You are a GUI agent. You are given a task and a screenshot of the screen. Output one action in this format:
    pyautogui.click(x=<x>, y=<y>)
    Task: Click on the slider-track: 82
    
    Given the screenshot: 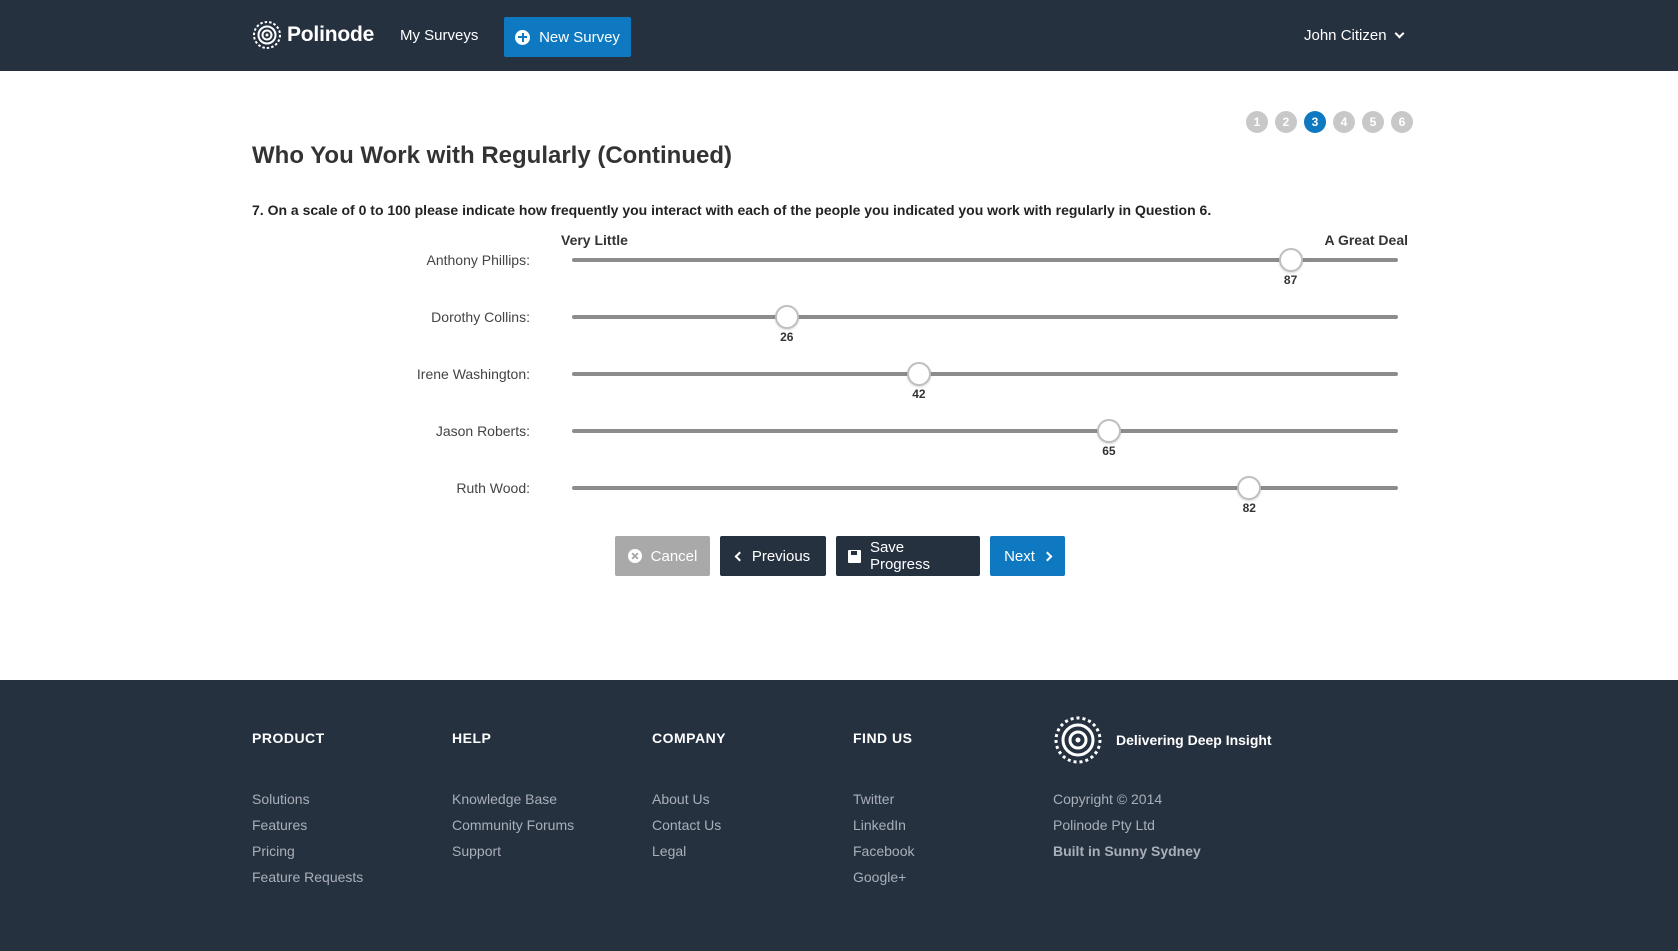 What is the action you would take?
    pyautogui.click(x=985, y=495)
    